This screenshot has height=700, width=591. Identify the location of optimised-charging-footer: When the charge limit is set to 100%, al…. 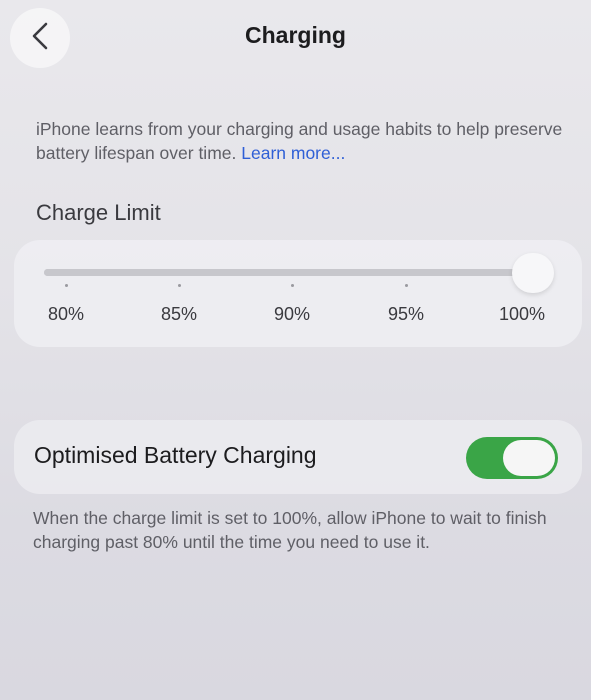
(290, 530).